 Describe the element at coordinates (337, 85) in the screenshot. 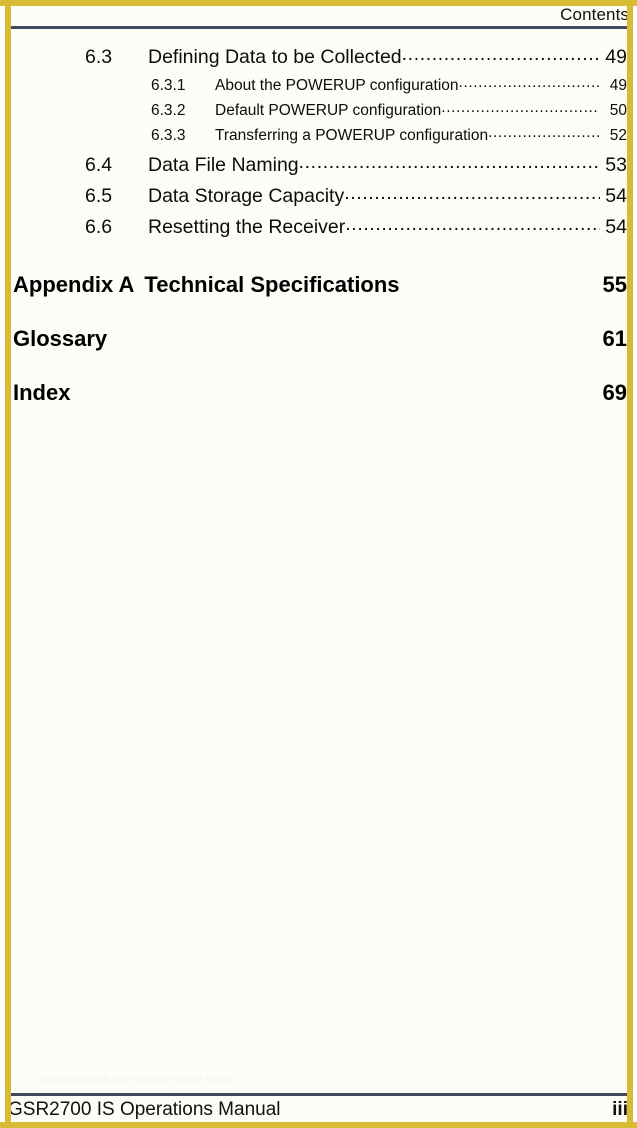

I see `toc-entry-title: About the POWERUP configuration` at that location.